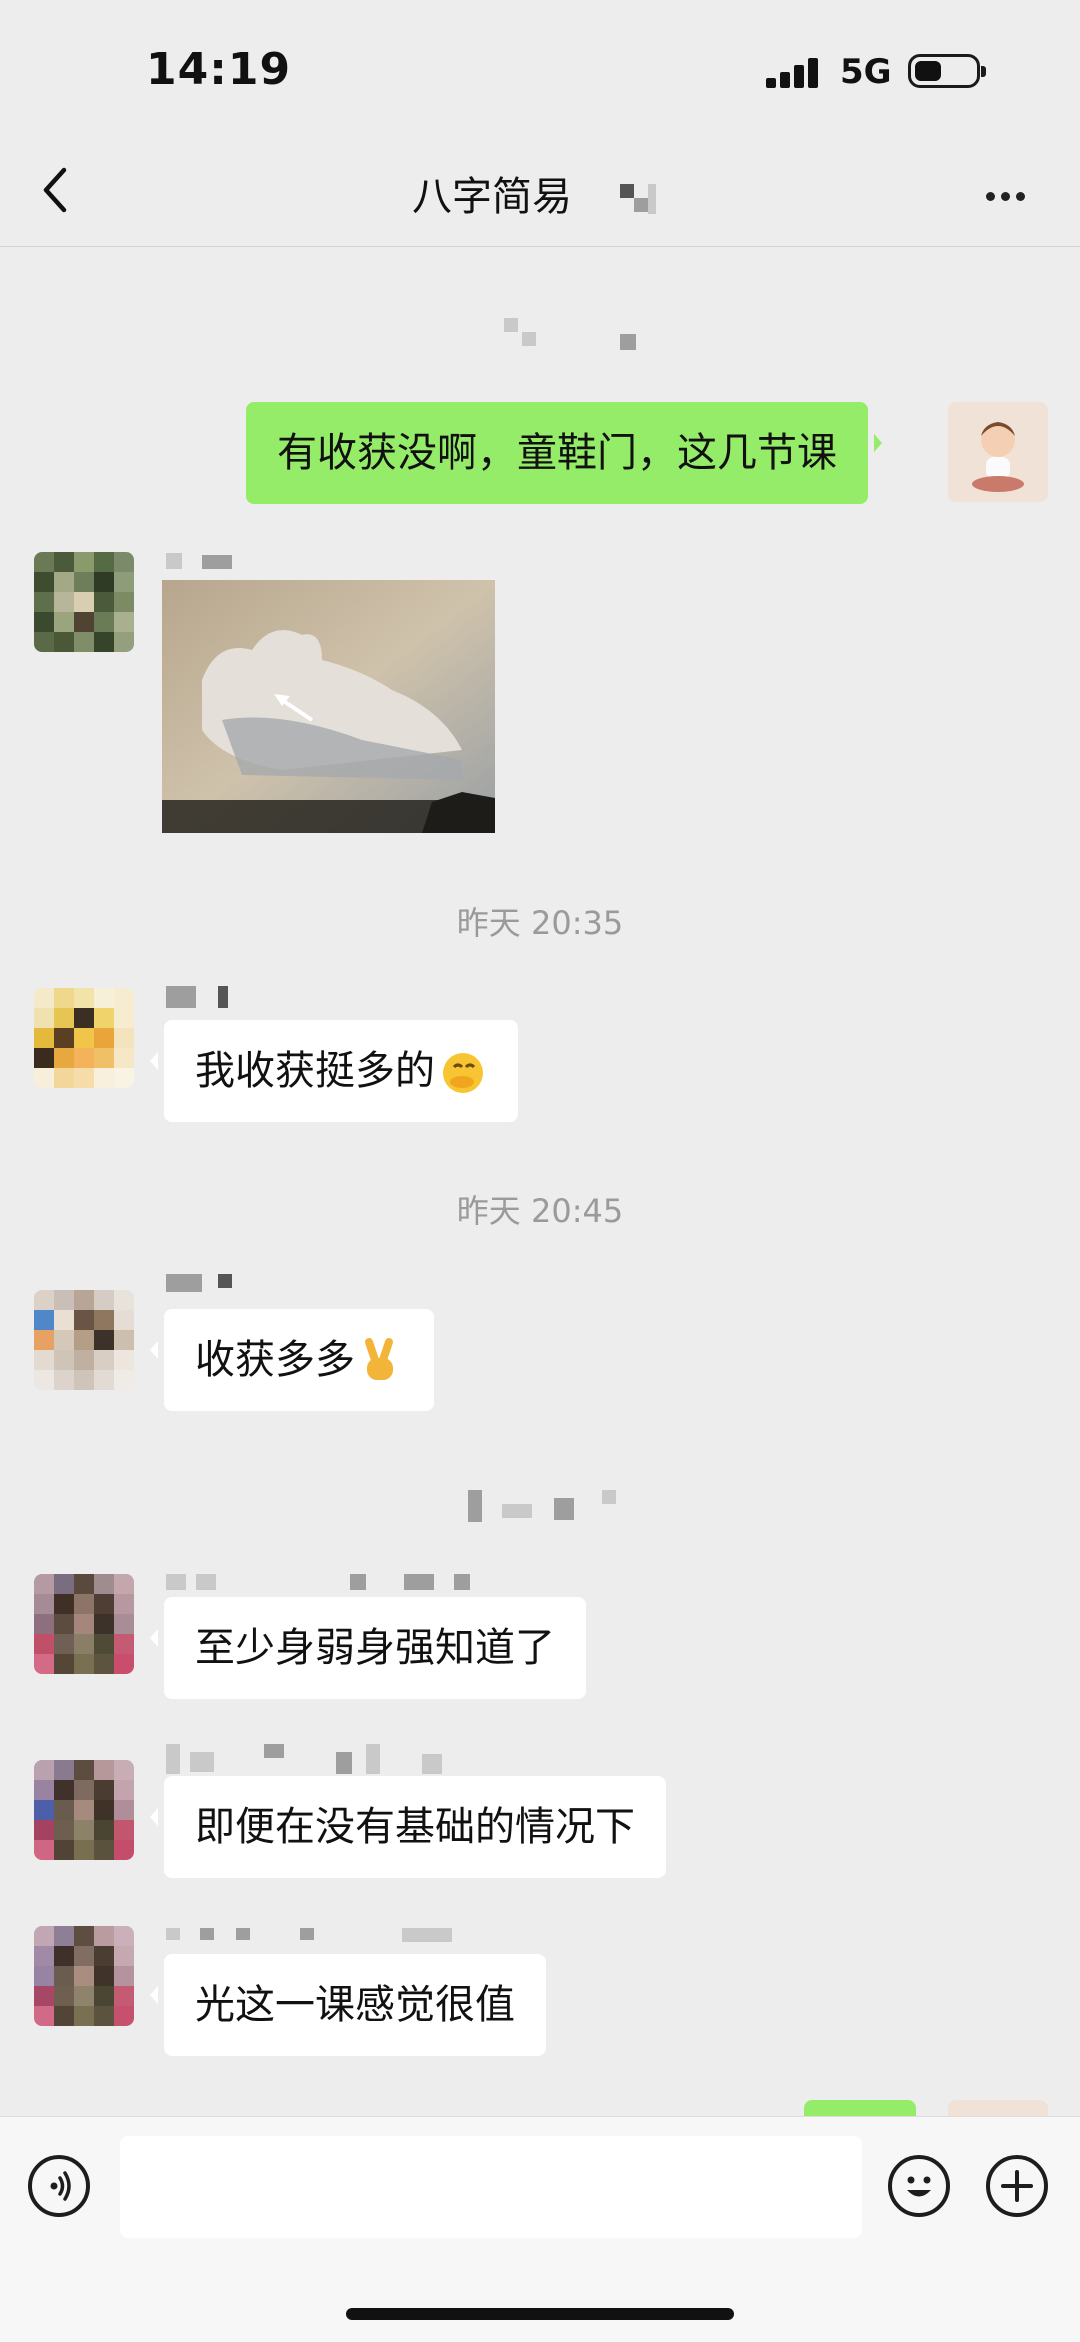 Image resolution: width=1080 pixels, height=2342 pixels. What do you see at coordinates (315, 1071) in the screenshot?
I see `message-text: 我收获挺多的` at bounding box center [315, 1071].